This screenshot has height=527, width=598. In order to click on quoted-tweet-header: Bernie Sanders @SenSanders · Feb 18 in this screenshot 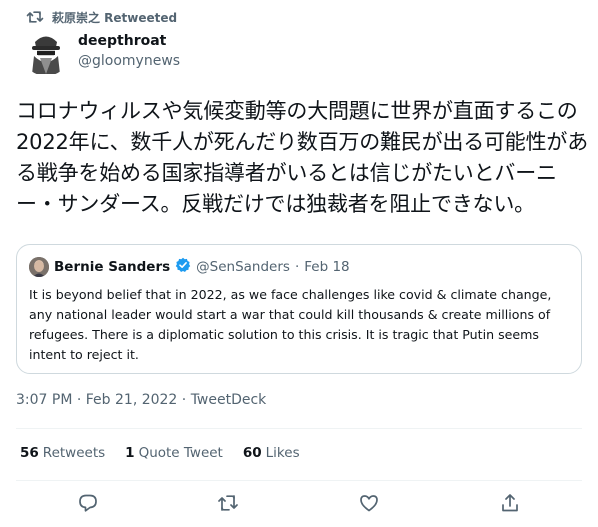, I will do `click(189, 267)`.